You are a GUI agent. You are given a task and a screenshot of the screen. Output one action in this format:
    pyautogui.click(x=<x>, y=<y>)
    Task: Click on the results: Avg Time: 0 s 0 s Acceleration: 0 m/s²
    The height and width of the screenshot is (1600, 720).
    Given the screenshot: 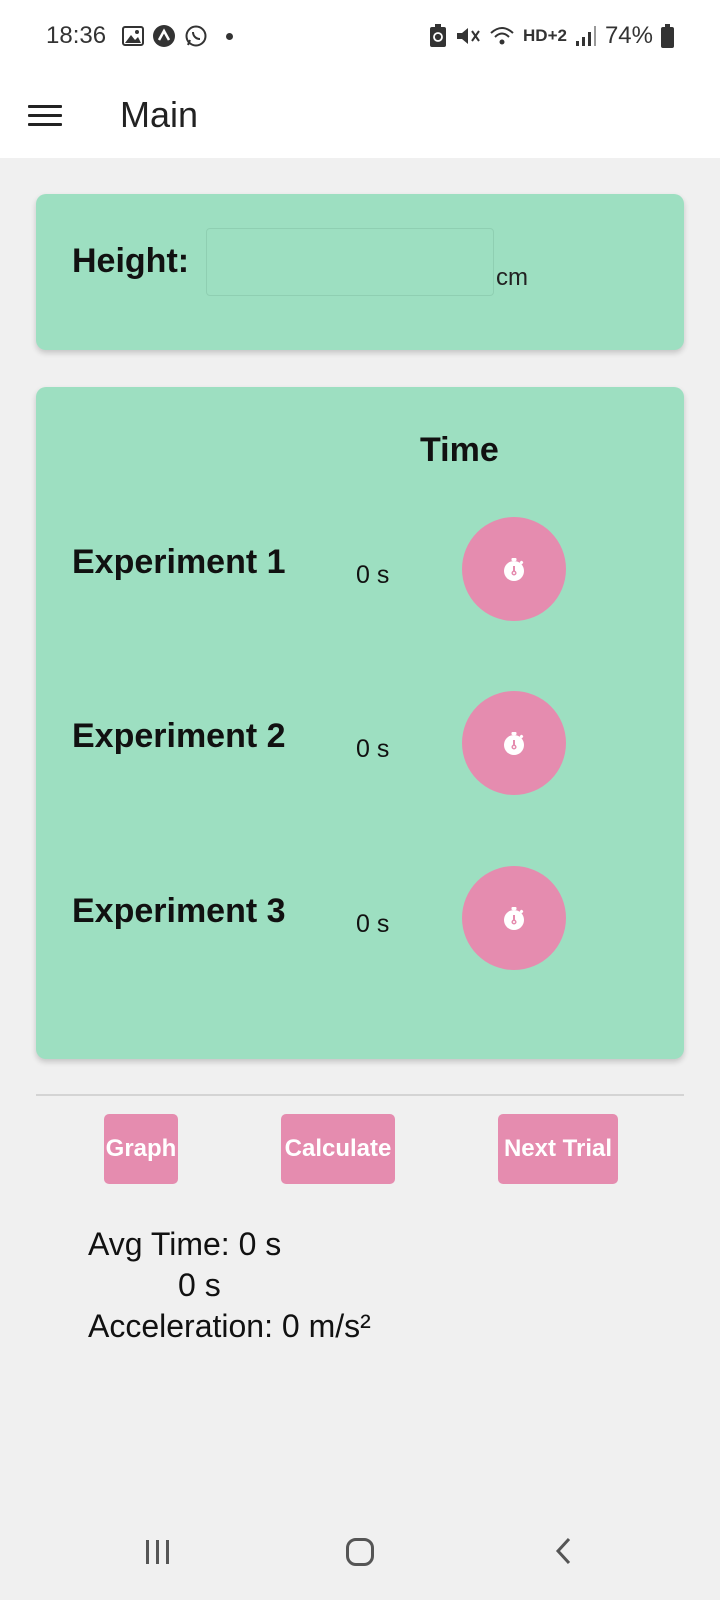 What is the action you would take?
    pyautogui.click(x=229, y=1285)
    